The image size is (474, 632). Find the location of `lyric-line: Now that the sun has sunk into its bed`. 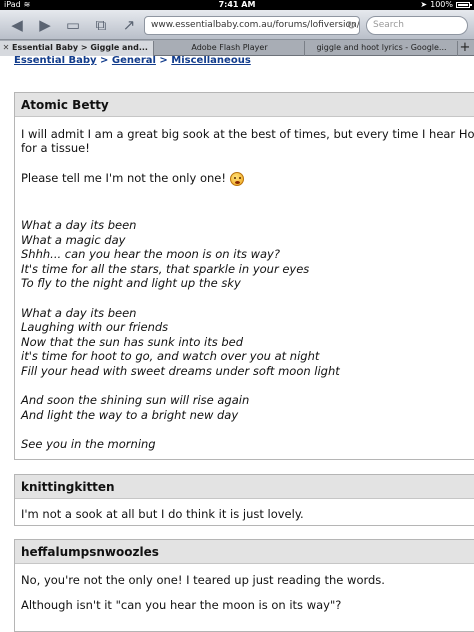

lyric-line: Now that the sun has sunk into its bed is located at coordinates (132, 342).